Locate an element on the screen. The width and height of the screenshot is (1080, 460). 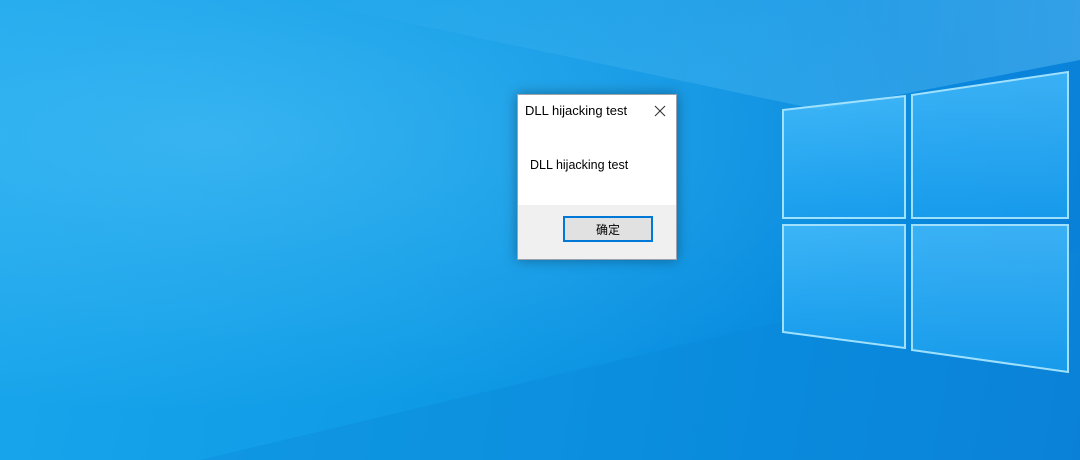
dialog-message: DLL hijacking test is located at coordinates (579, 165).